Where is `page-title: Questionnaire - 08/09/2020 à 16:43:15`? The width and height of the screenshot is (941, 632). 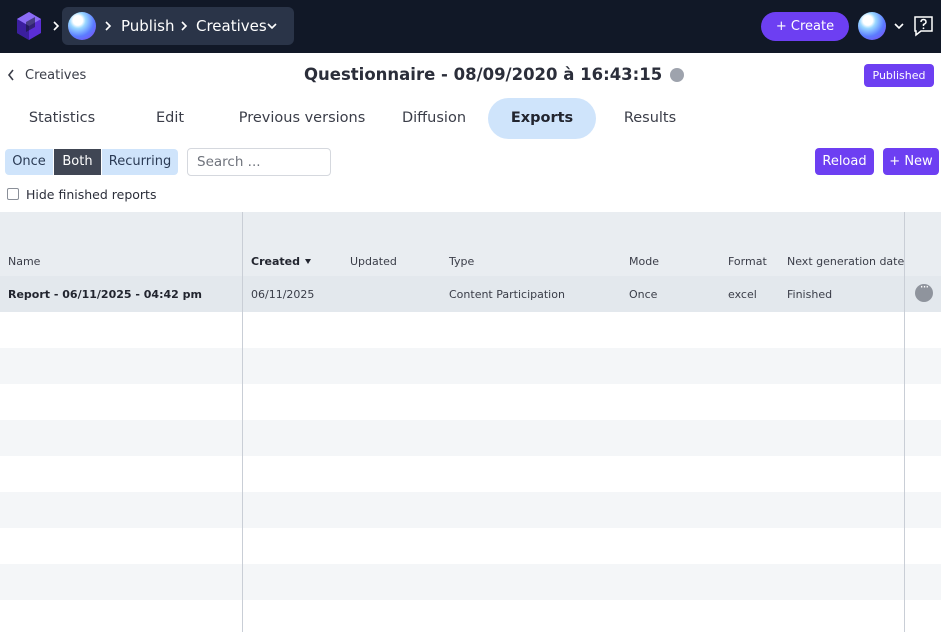
page-title: Questionnaire - 08/09/2020 à 16:43:15 is located at coordinates (483, 74).